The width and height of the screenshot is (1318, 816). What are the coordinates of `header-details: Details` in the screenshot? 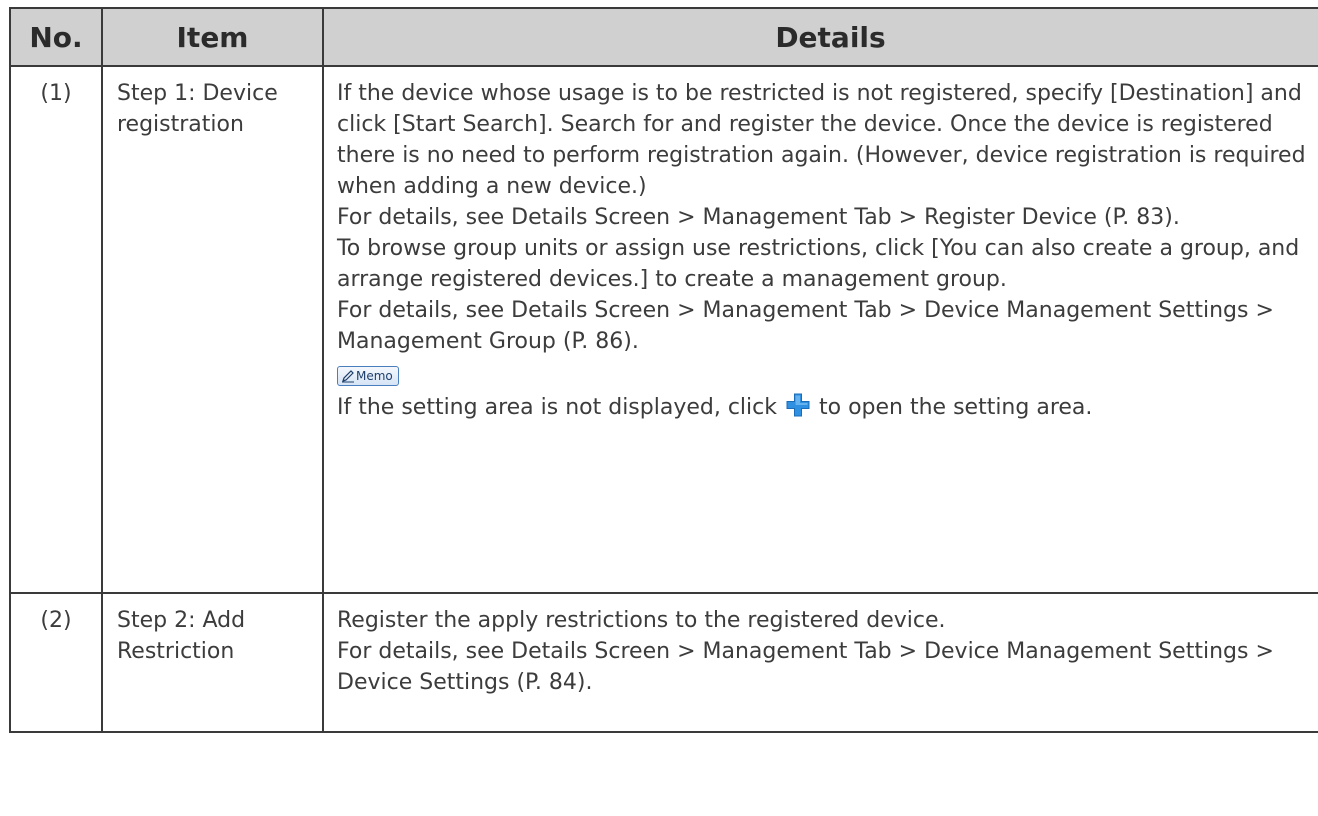 It's located at (820, 37).